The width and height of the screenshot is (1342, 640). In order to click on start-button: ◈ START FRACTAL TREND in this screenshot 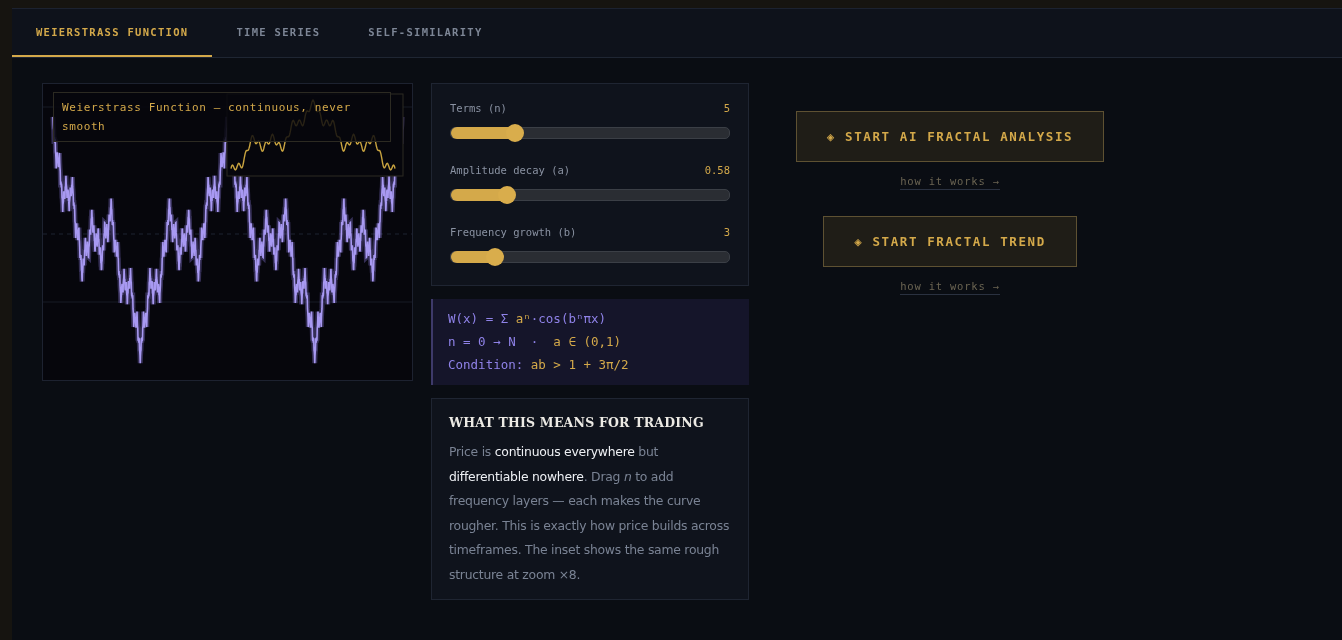, I will do `click(950, 241)`.